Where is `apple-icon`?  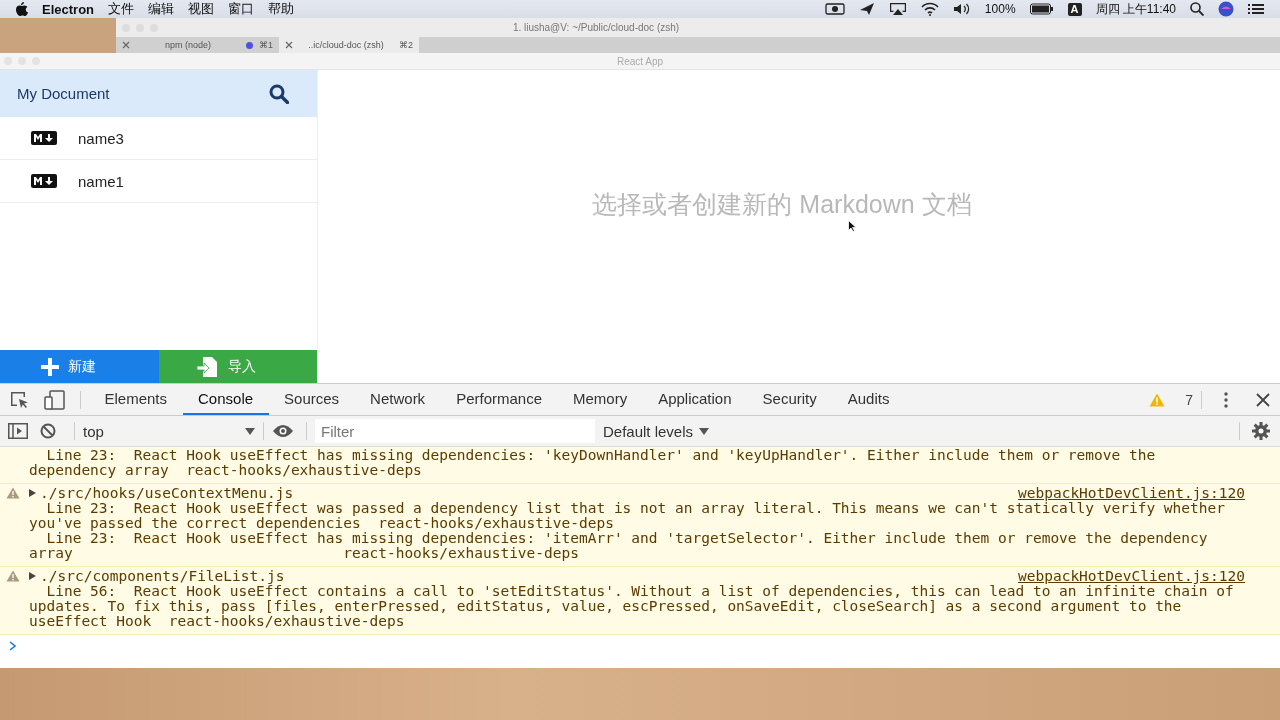
apple-icon is located at coordinates (22, 9).